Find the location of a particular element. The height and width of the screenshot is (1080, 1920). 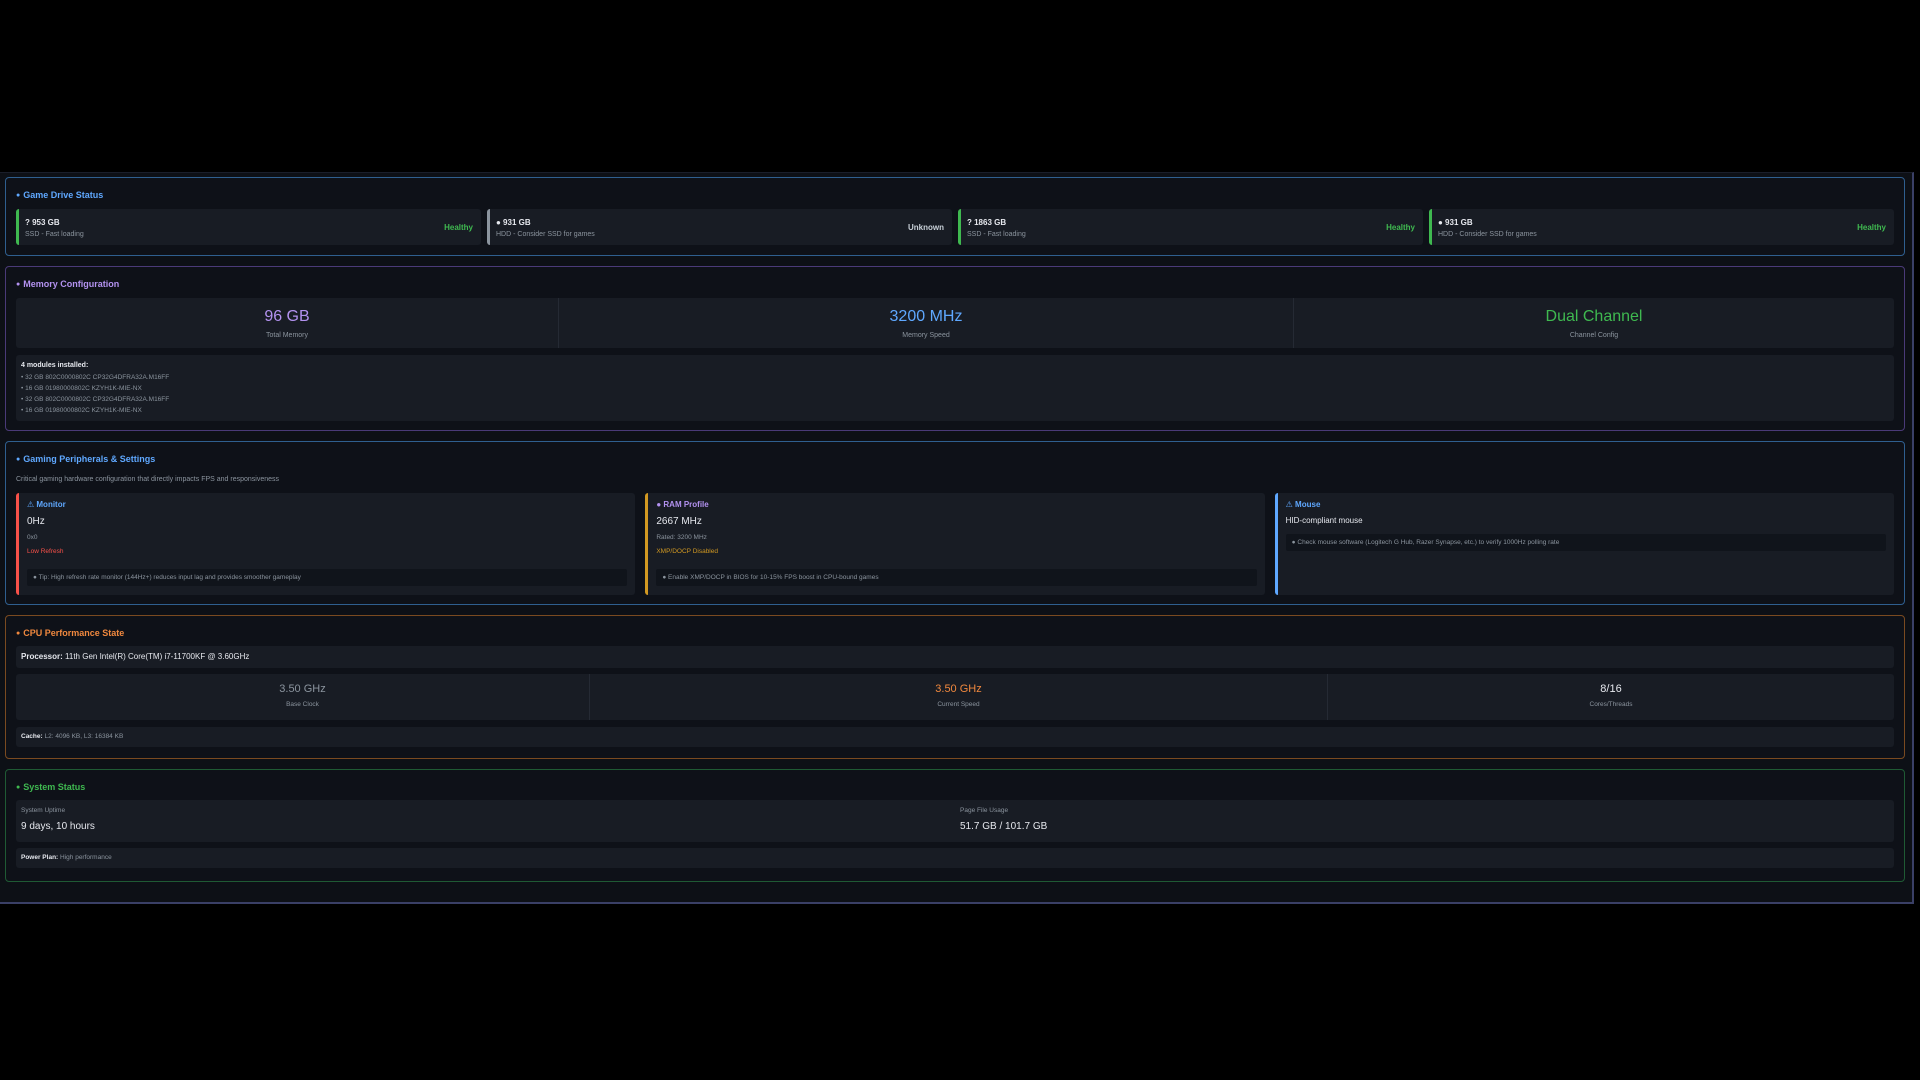

base-clock-stat: 3.50 GHz Base Clock is located at coordinates (303, 697).